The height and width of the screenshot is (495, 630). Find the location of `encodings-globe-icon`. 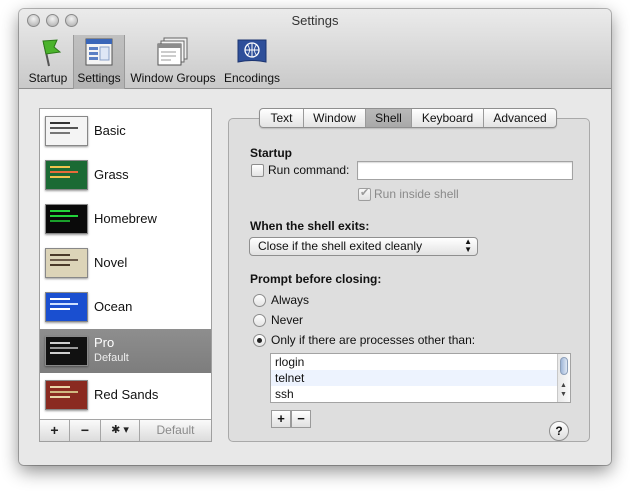

encodings-globe-icon is located at coordinates (252, 51).